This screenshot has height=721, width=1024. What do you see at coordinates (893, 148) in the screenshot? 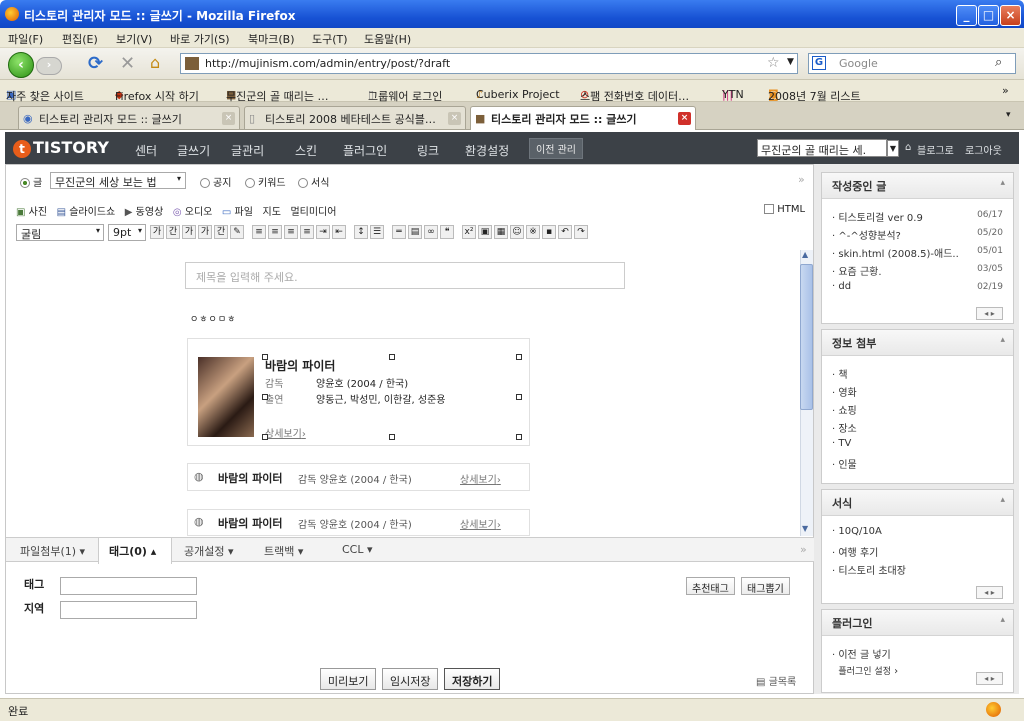
I see `blog-select-arrow-icon: ▼` at bounding box center [893, 148].